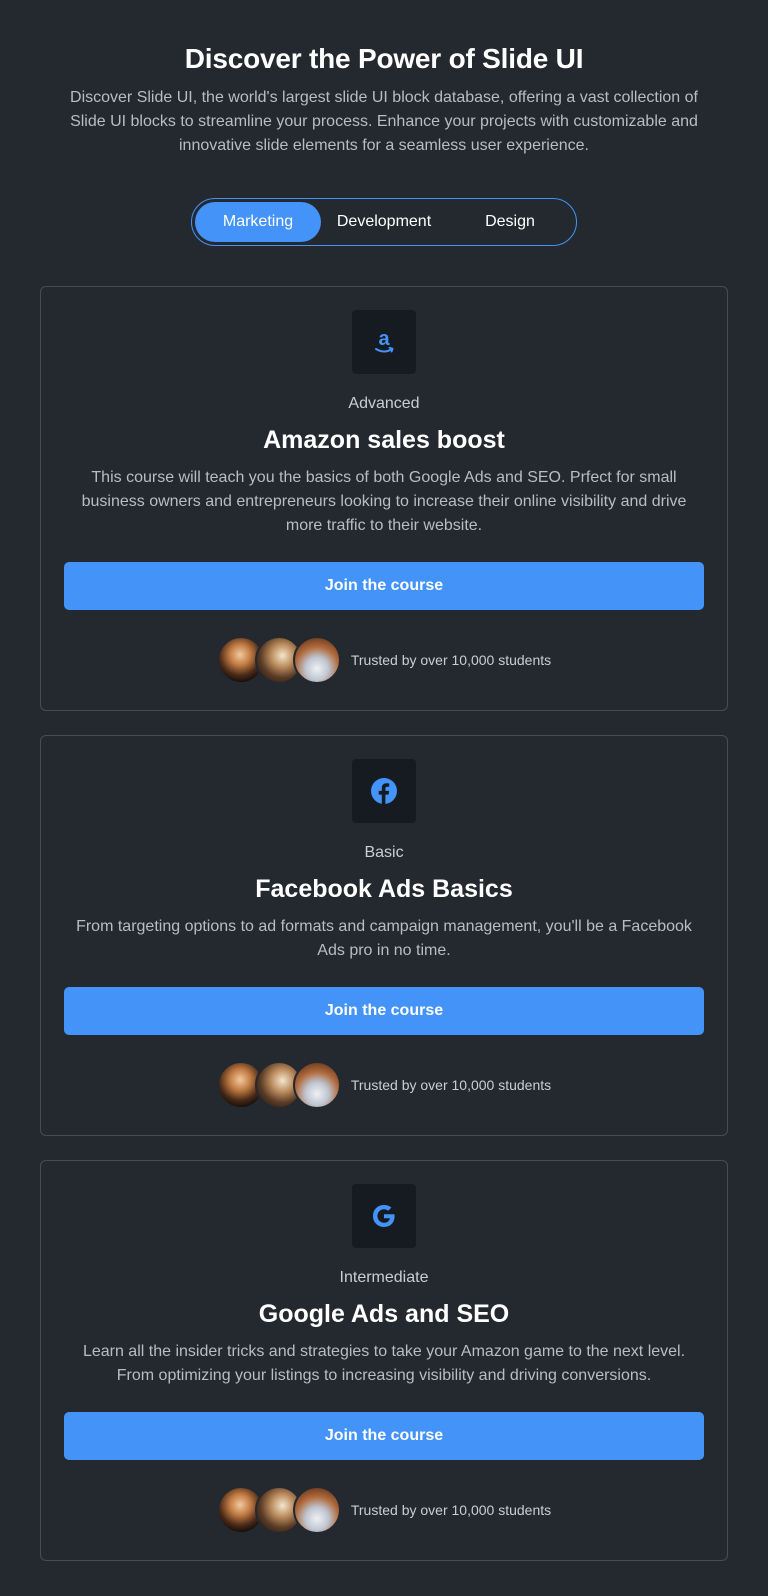 Image resolution: width=768 pixels, height=1596 pixels. I want to click on course-title: Facebook Ads Basics, so click(384, 889).